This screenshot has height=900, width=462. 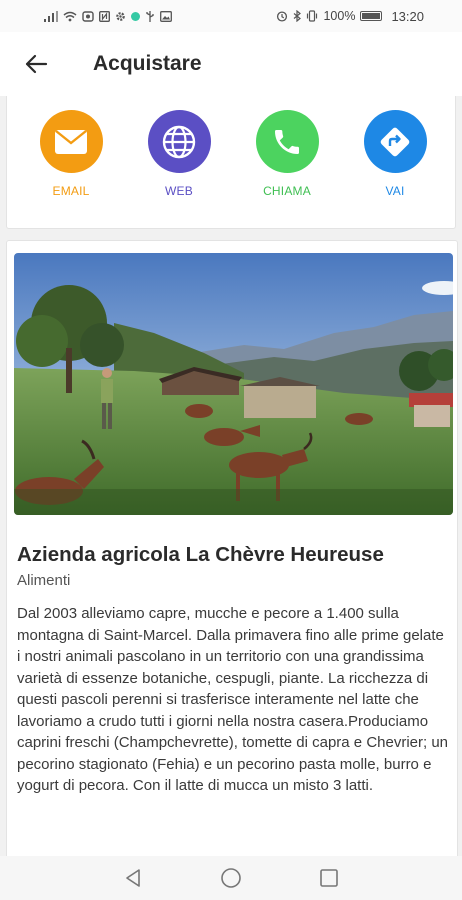 I want to click on nav-home-icon, so click(x=231, y=878).